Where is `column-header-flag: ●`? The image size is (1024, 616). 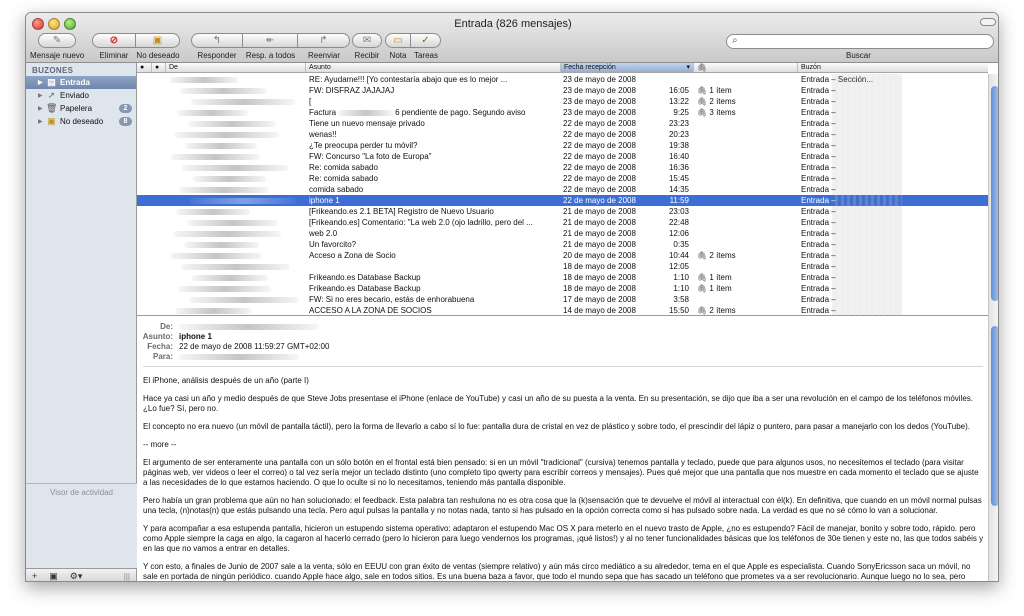 column-header-flag: ● is located at coordinates (158, 67).